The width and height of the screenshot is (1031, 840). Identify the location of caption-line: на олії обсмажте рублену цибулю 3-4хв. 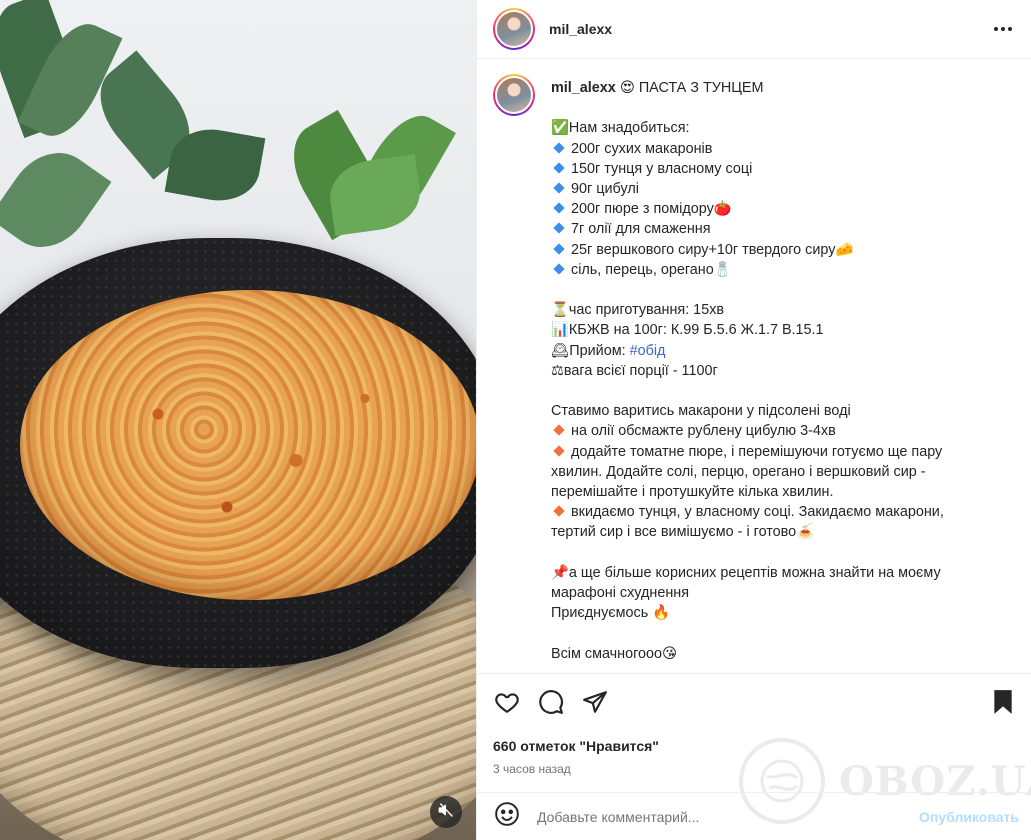
(771, 431).